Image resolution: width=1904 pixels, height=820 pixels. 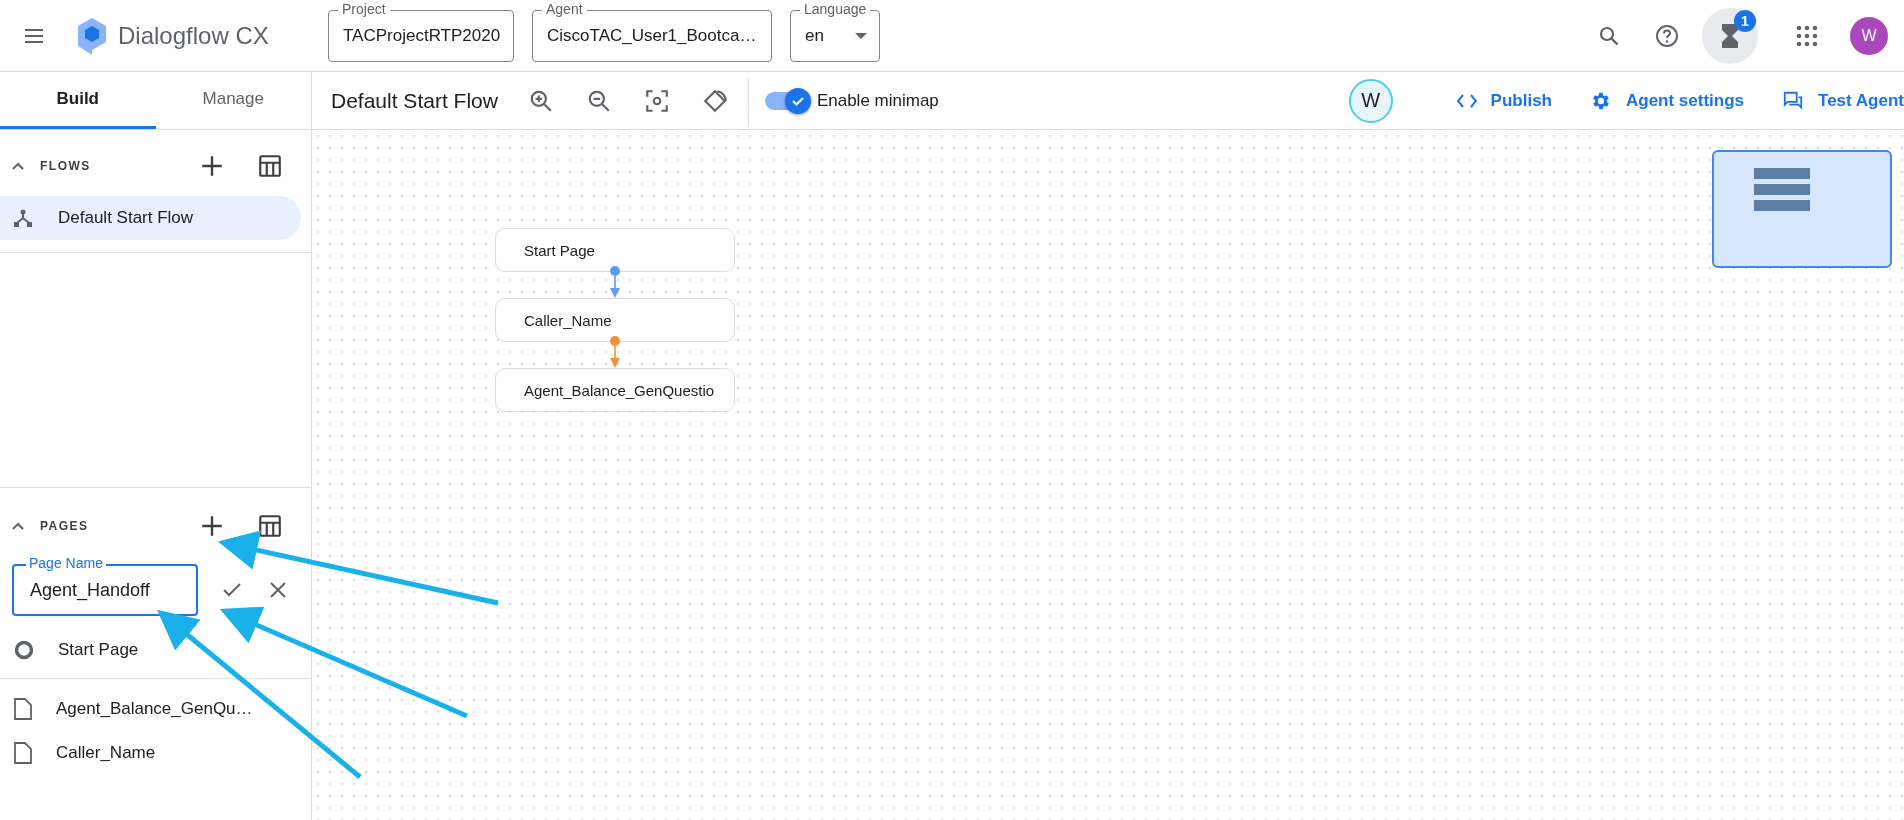 I want to click on page-item: Caller_Name, so click(x=155, y=753).